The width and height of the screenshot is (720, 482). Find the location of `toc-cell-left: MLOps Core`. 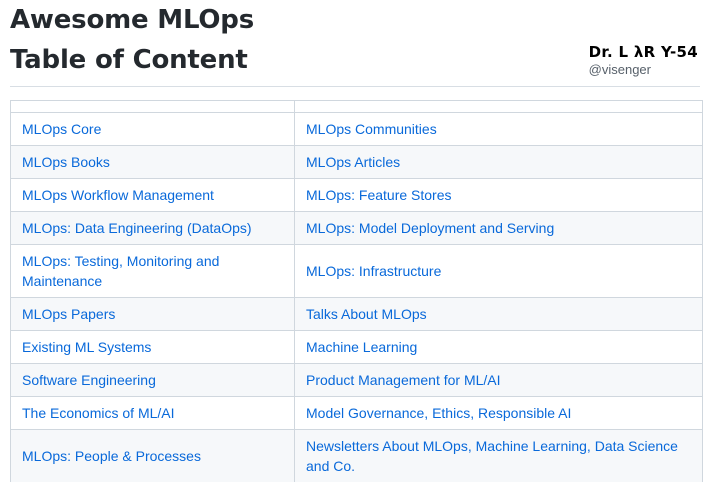

toc-cell-left: MLOps Core is located at coordinates (152, 129).